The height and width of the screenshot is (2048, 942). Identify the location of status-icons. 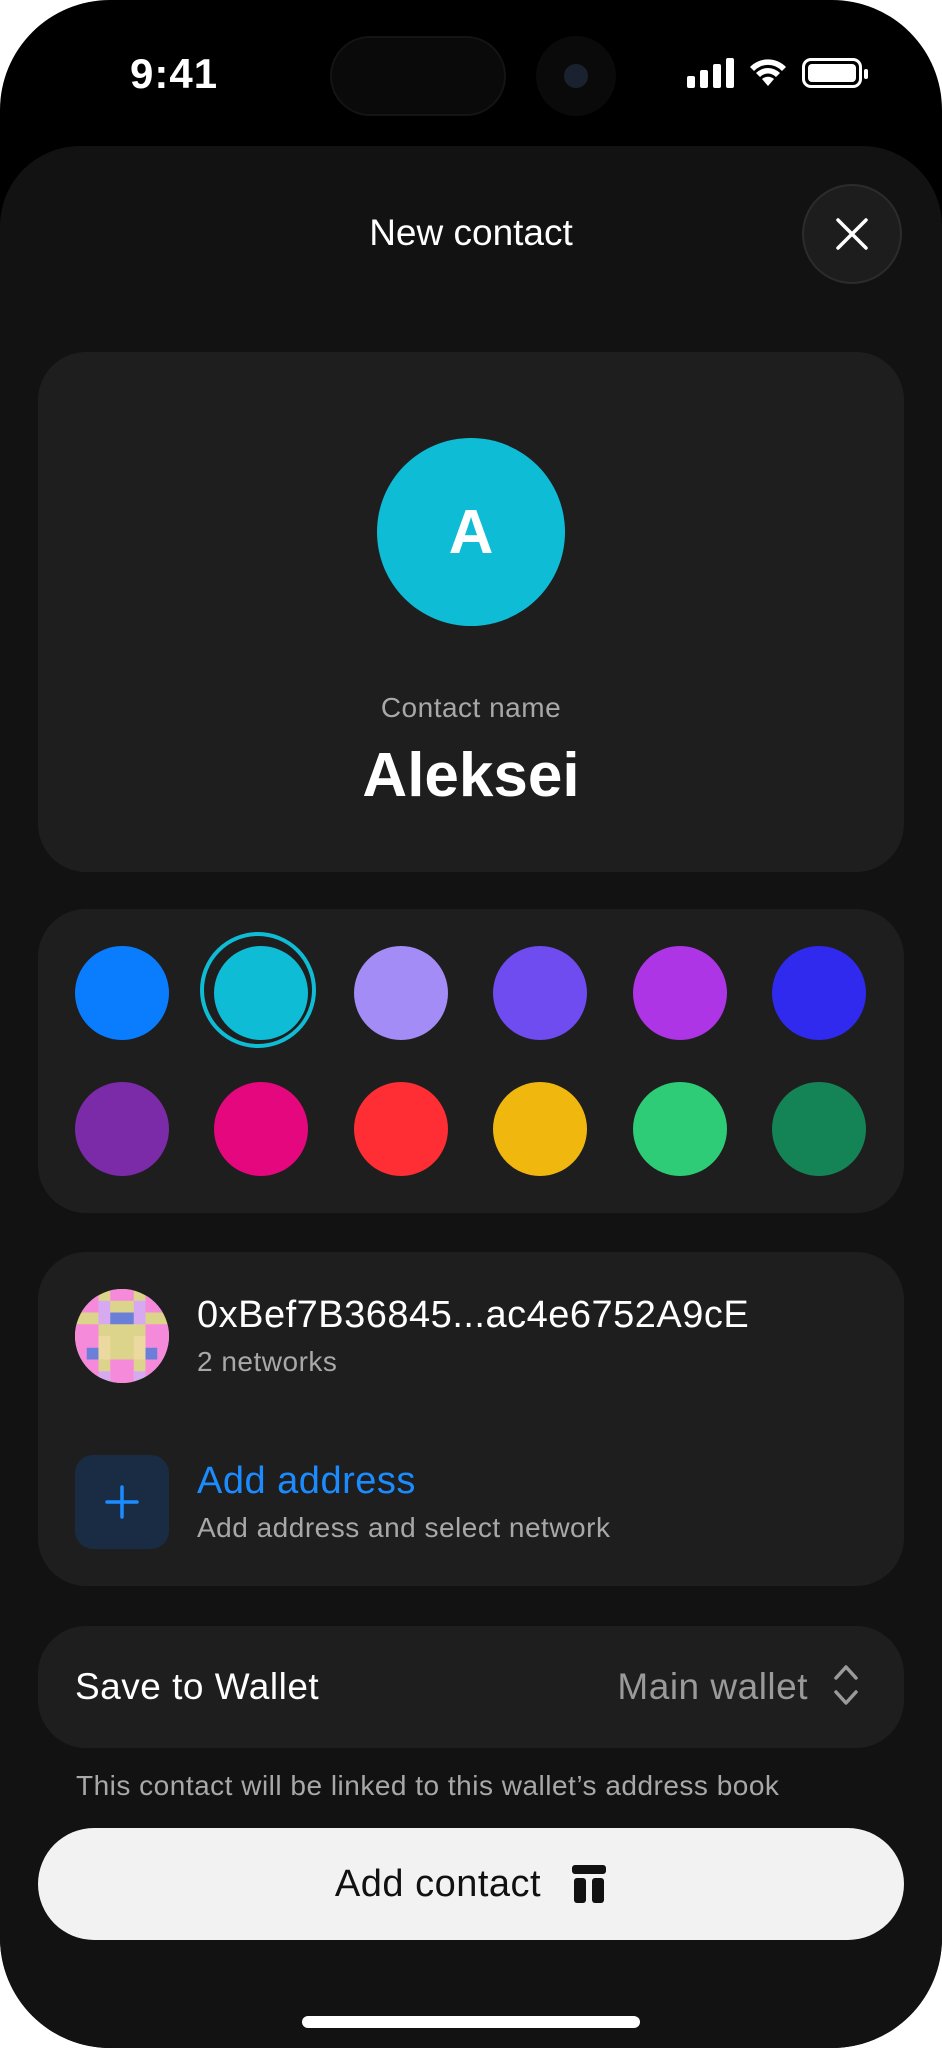
(777, 73).